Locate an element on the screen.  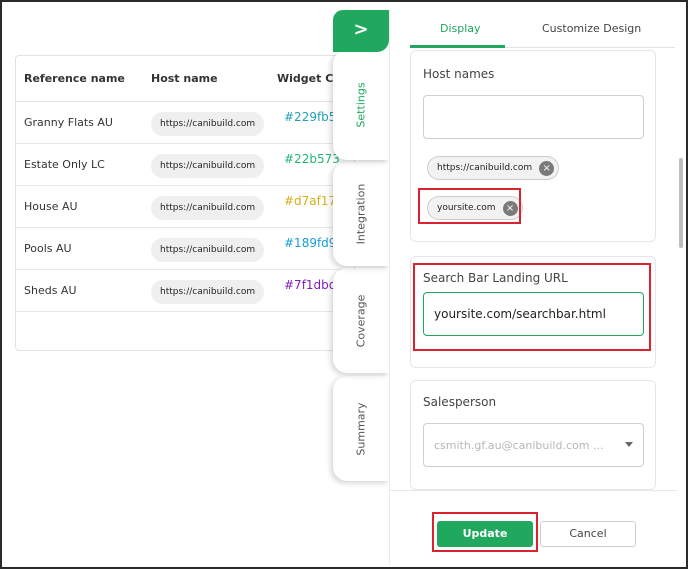
collapse-panel-button: > is located at coordinates (361, 31).